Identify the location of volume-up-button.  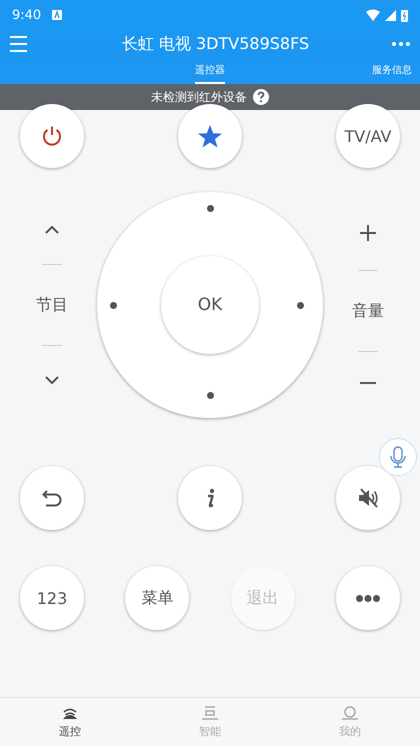
(368, 233).